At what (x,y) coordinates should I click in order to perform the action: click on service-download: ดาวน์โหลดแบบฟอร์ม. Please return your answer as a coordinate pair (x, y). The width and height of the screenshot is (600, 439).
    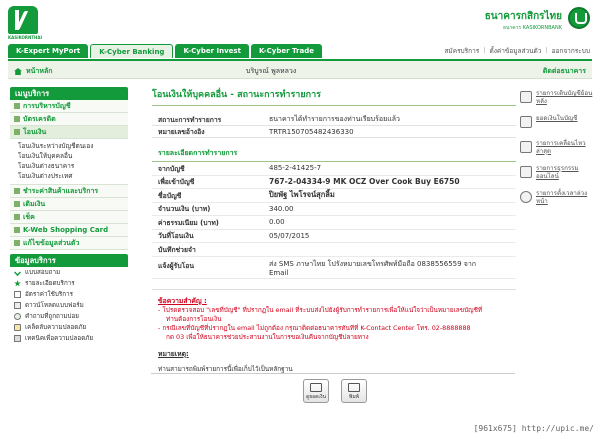
    Looking at the image, I should click on (69, 305).